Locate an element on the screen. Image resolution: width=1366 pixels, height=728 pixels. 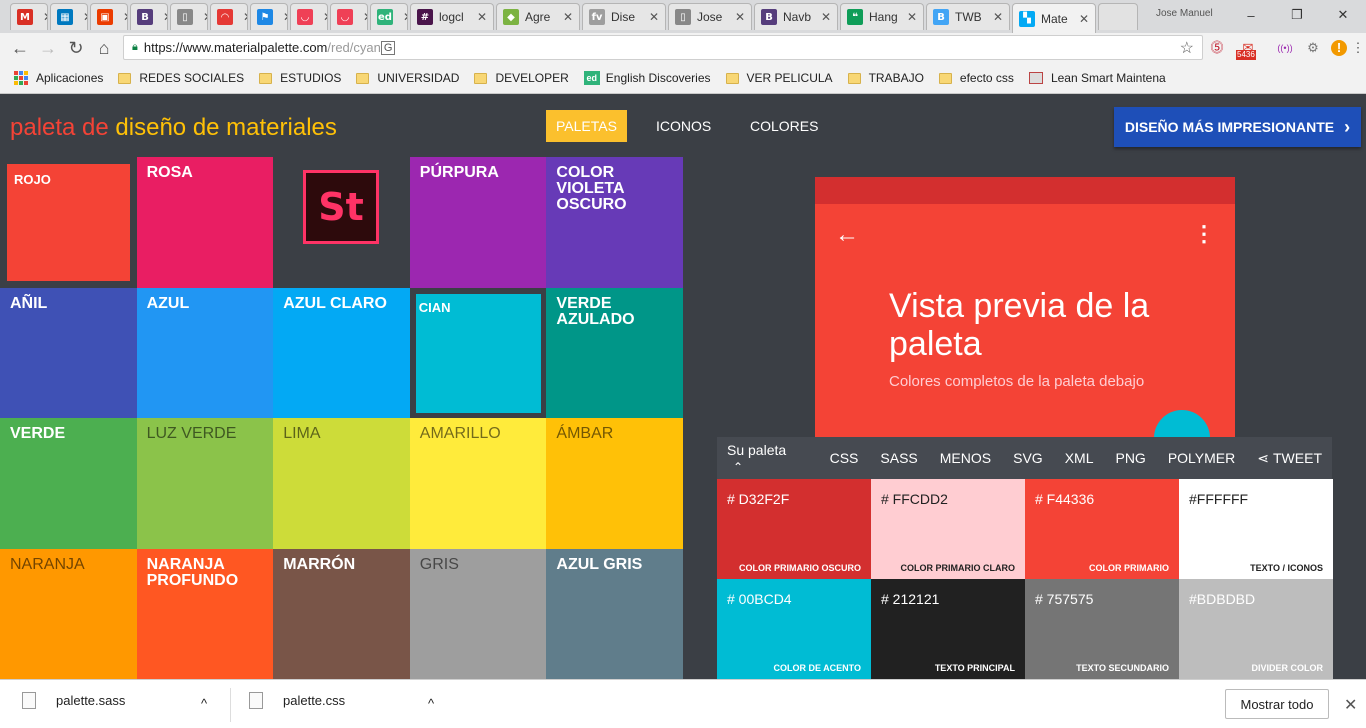
minimize-button: – is located at coordinates (1251, 15).